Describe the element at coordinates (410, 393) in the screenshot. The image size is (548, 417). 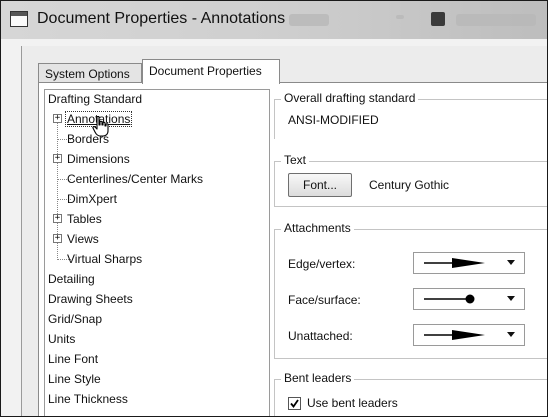
I see `bent-leaders-group: Bent leaders Use bent leaders` at that location.